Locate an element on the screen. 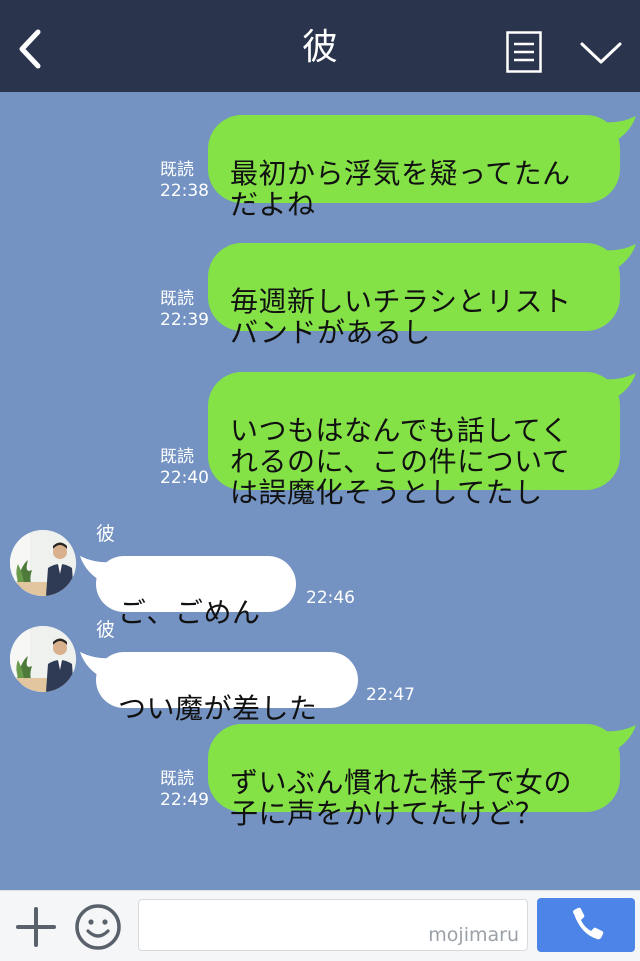  message-outgoing: 既読 22:49 ずいぶん慣れた様子で女の 子に声をかけてたけど？ is located at coordinates (320, 772).